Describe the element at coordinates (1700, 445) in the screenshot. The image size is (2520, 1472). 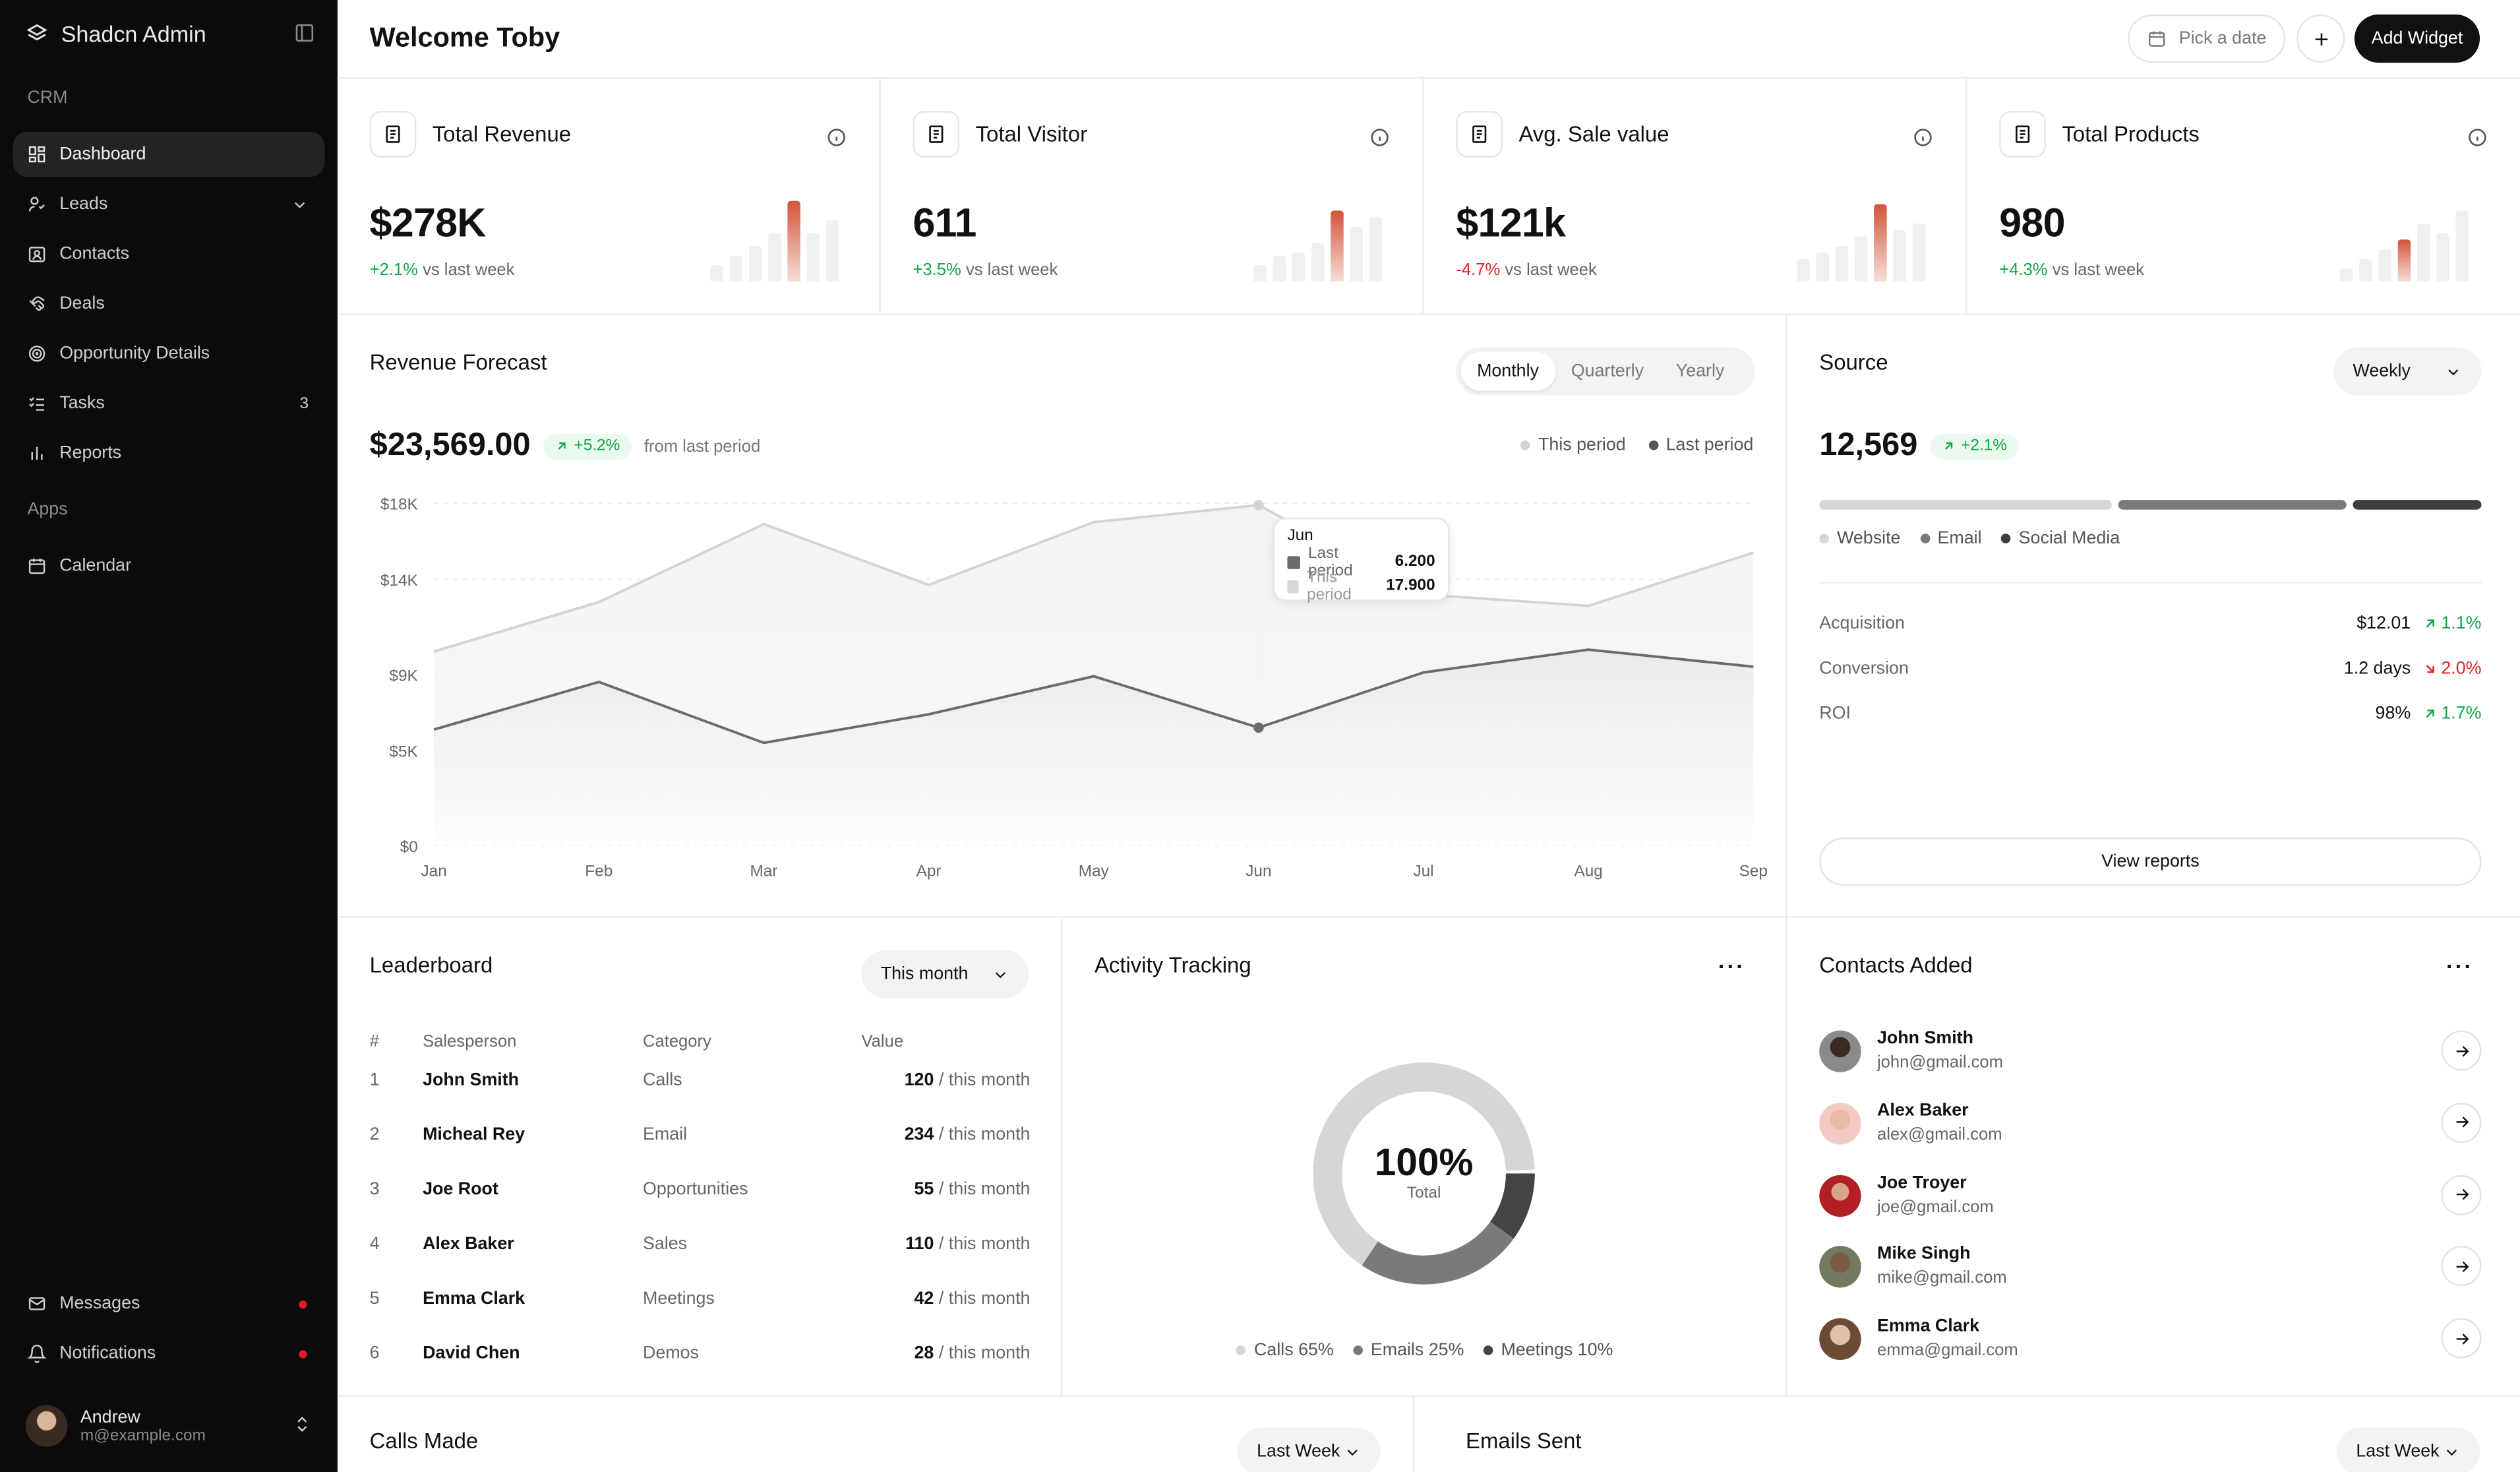
I see `legend-last-period: Last period` at that location.